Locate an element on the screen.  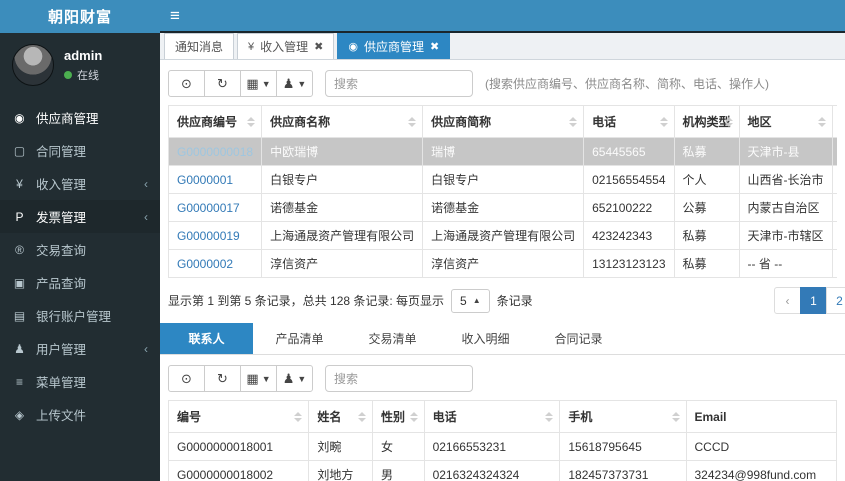
col-supplier-name: 供应商名称 is located at coordinates (342, 121).